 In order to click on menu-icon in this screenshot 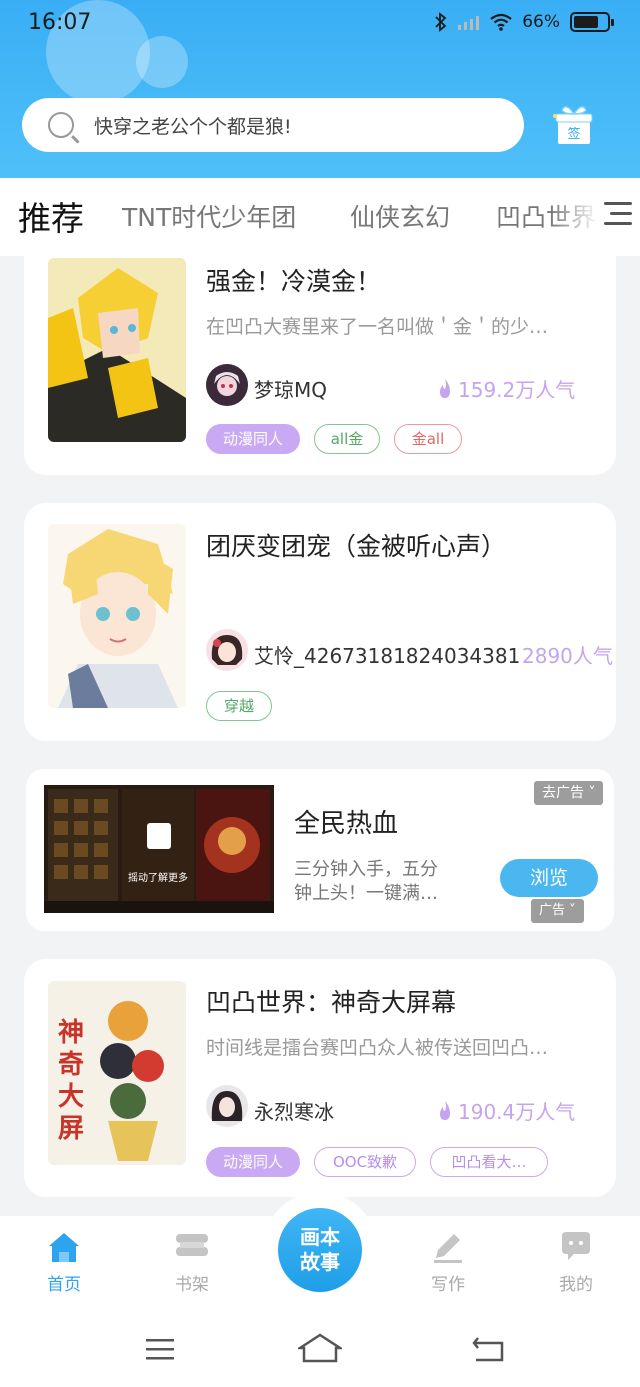, I will do `click(617, 214)`.